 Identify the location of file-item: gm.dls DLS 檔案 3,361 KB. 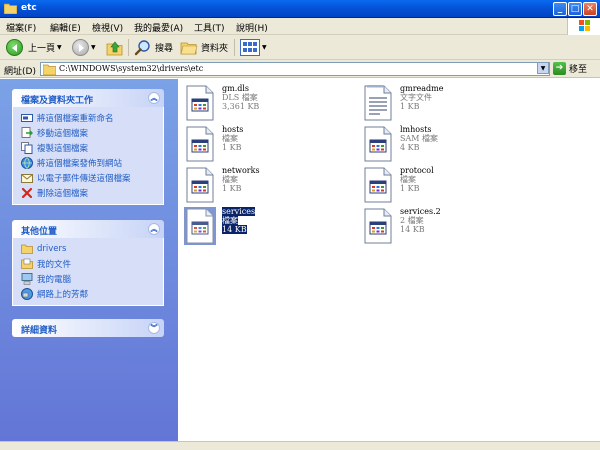
(269, 104).